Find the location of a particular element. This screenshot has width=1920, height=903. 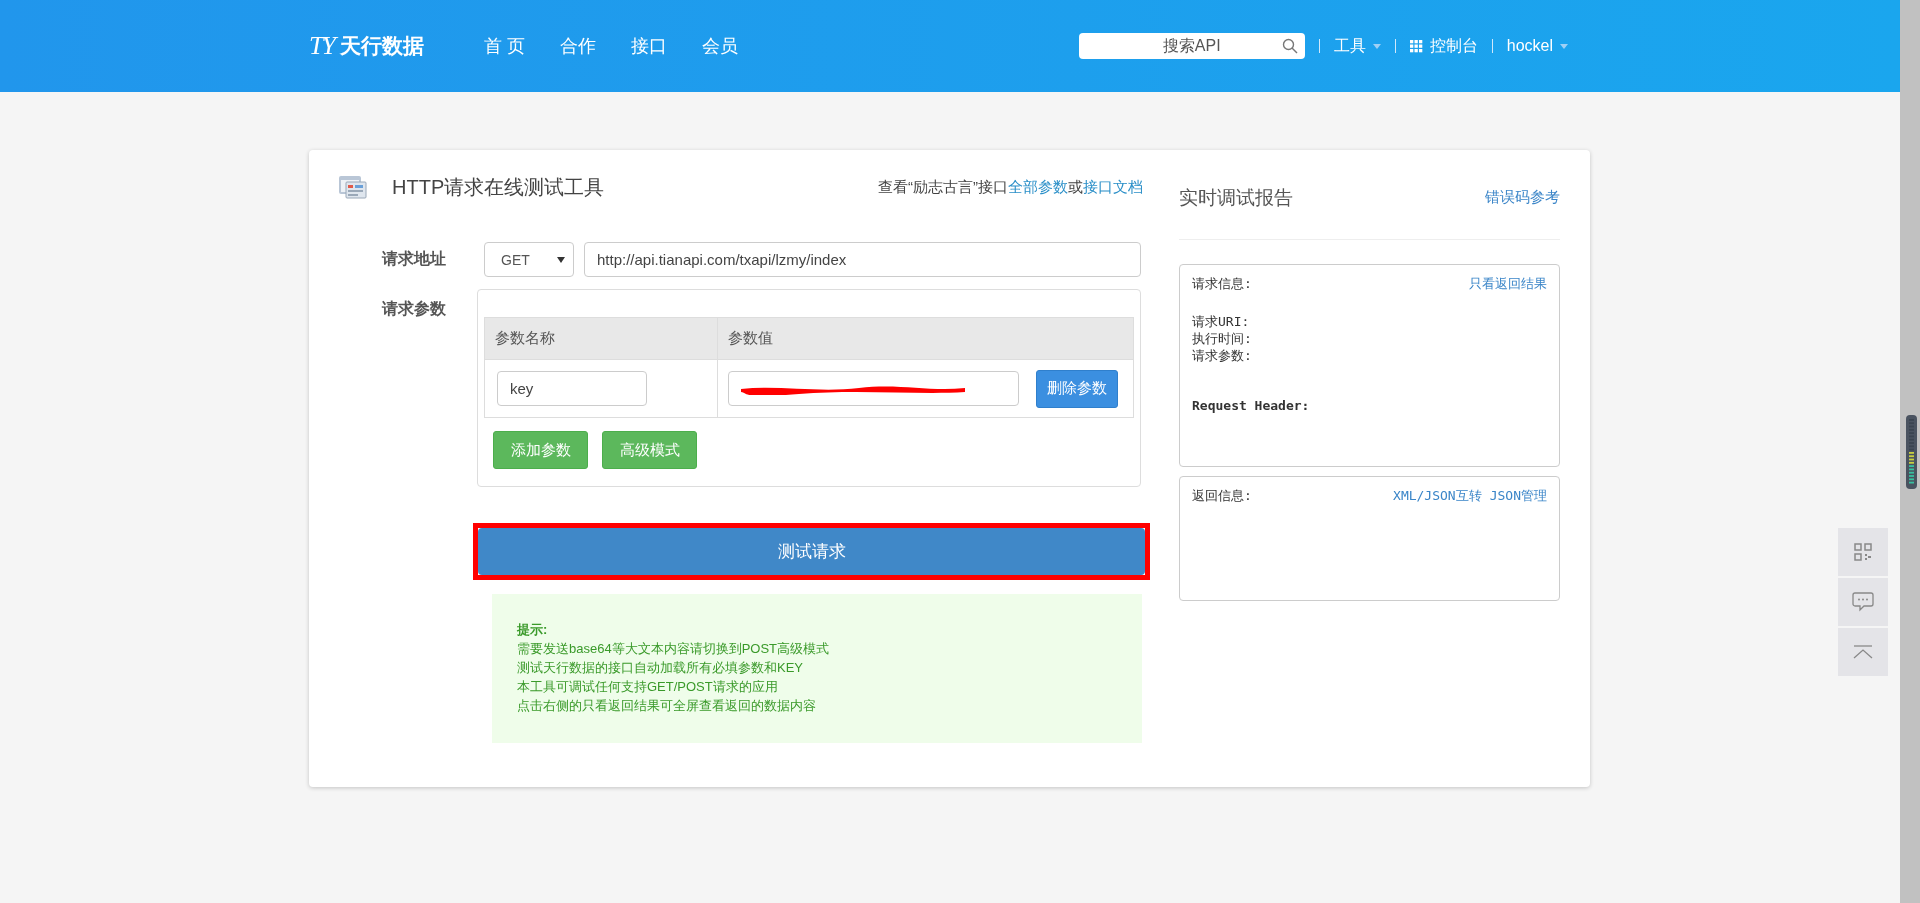

doc-text: 查看“励志古言”接口 is located at coordinates (943, 186).